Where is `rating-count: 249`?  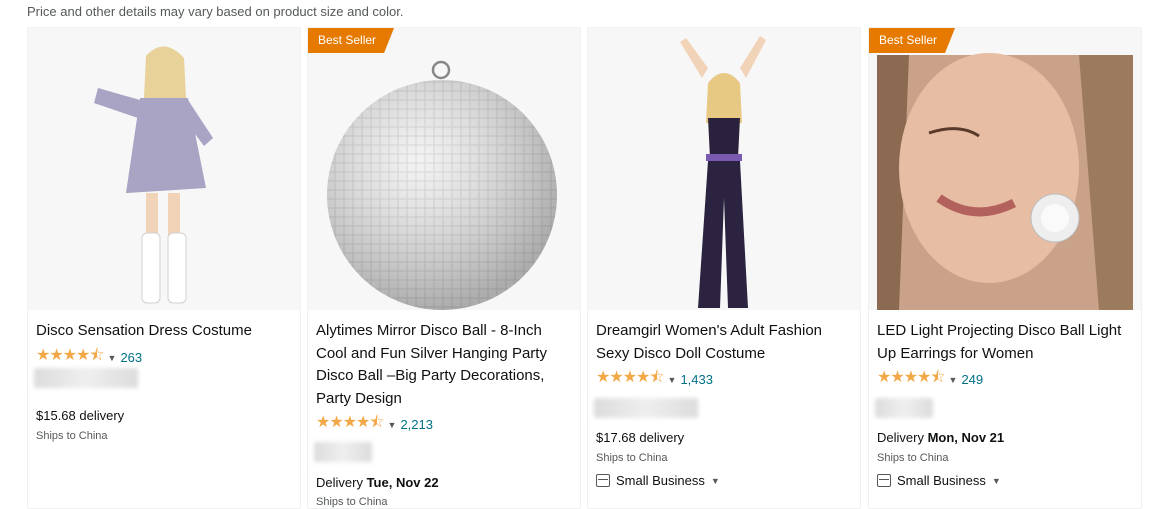 rating-count: 249 is located at coordinates (972, 379).